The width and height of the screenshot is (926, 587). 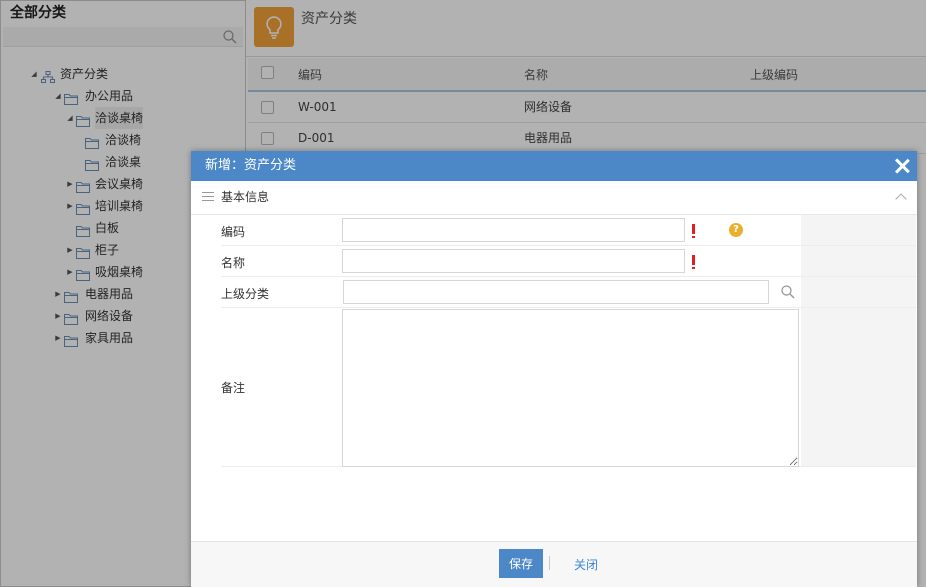 I want to click on form-row-name: 名称, so click(x=568, y=261).